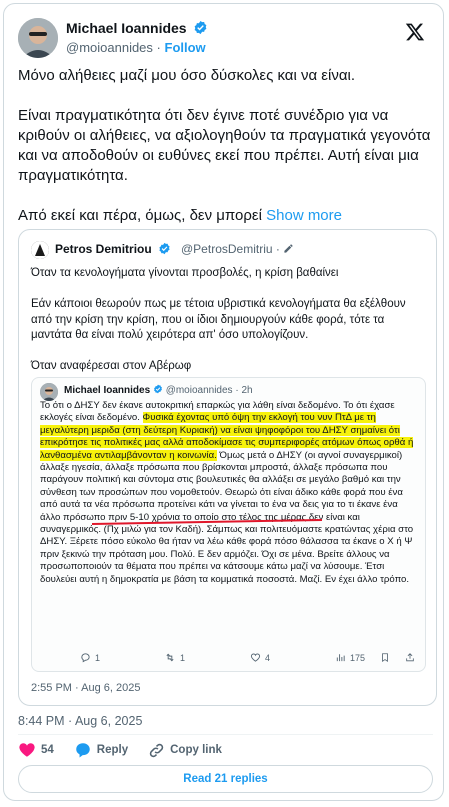  I want to click on inner-repost-action: 1, so click(174, 657).